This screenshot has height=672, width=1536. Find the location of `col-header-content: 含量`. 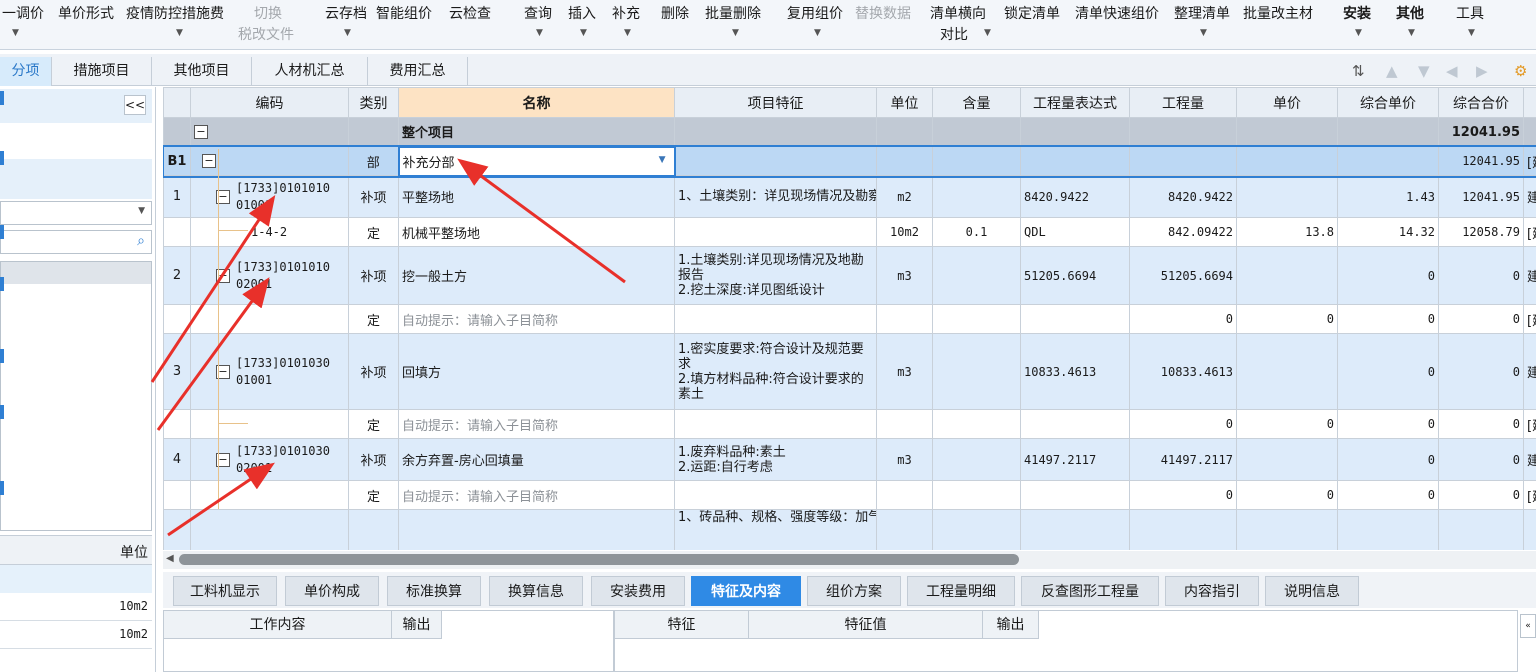

col-header-content: 含量 is located at coordinates (976, 102).